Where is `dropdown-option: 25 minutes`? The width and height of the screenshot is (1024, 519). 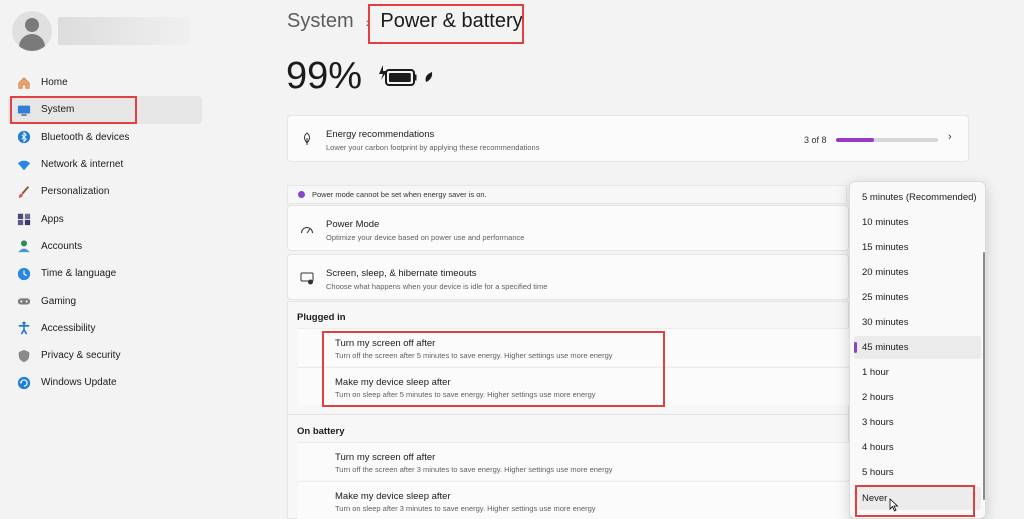
dropdown-option: 25 minutes is located at coordinates (917, 297).